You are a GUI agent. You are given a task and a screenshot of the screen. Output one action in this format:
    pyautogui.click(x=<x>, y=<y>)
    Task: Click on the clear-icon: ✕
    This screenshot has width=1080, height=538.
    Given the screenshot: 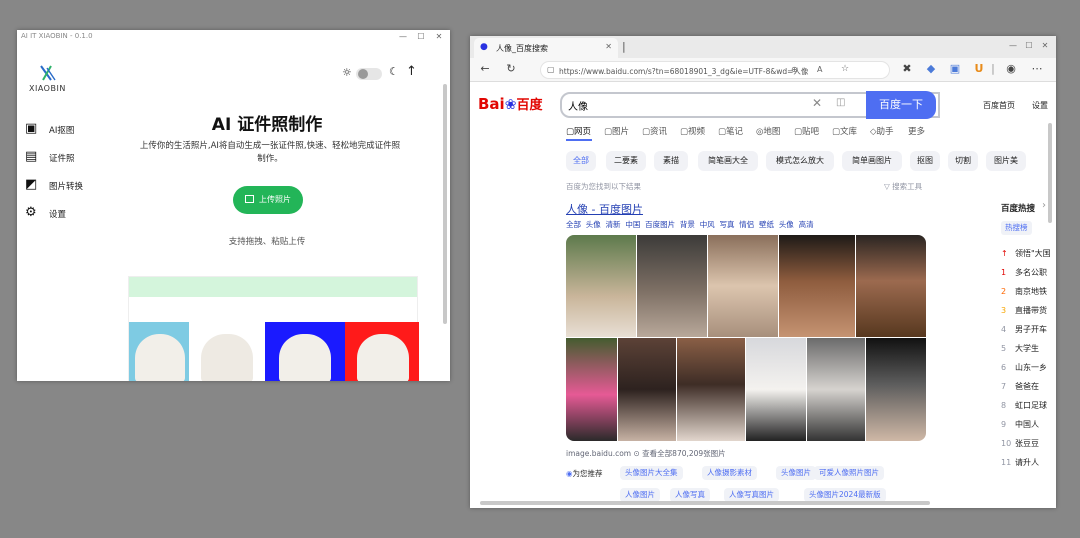 What is the action you would take?
    pyautogui.click(x=817, y=103)
    